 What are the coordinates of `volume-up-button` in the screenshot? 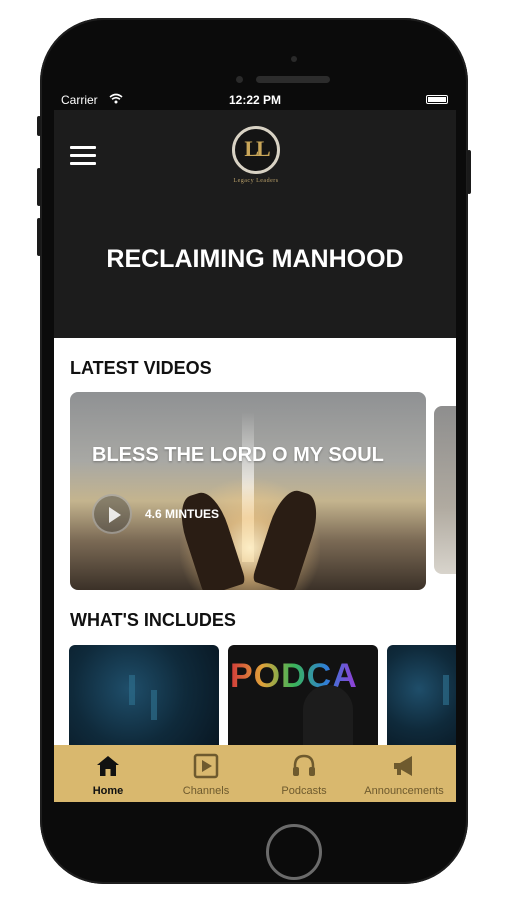 It's located at (39, 187).